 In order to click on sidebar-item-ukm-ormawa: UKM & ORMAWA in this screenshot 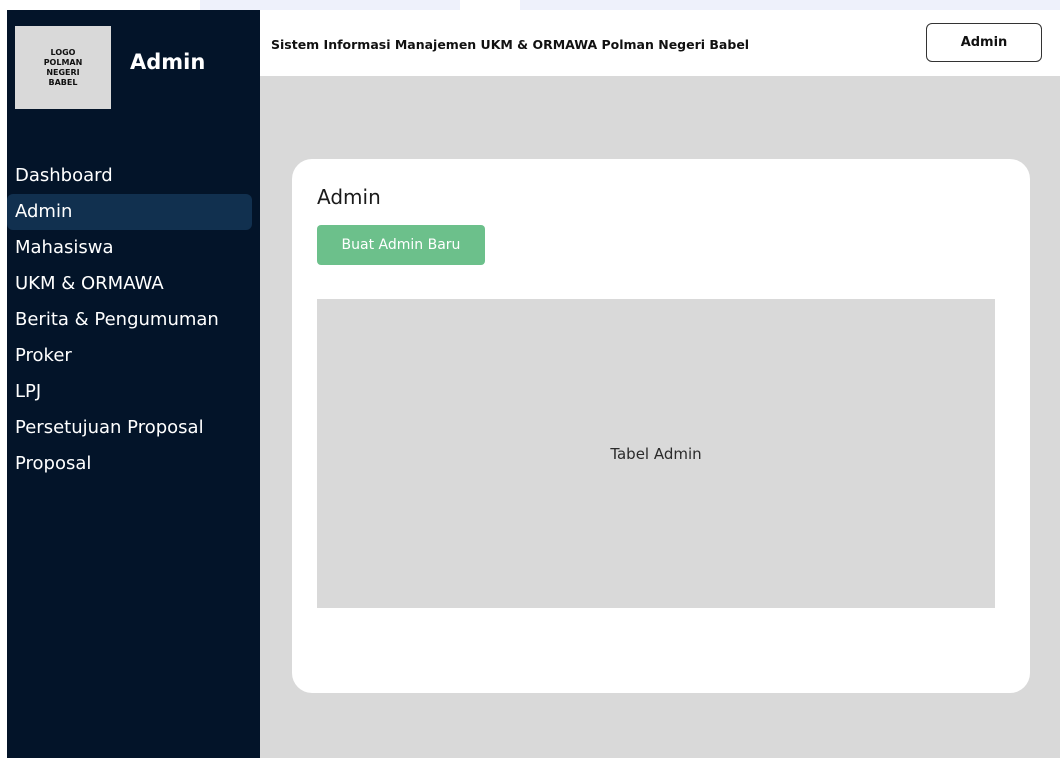, I will do `click(129, 284)`.